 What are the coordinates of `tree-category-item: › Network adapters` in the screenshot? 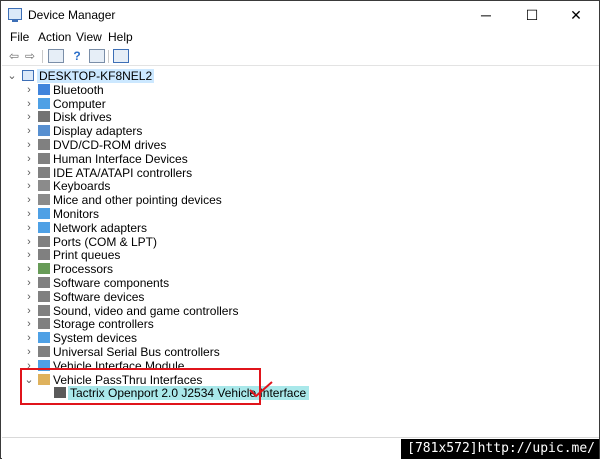 It's located at (152, 228).